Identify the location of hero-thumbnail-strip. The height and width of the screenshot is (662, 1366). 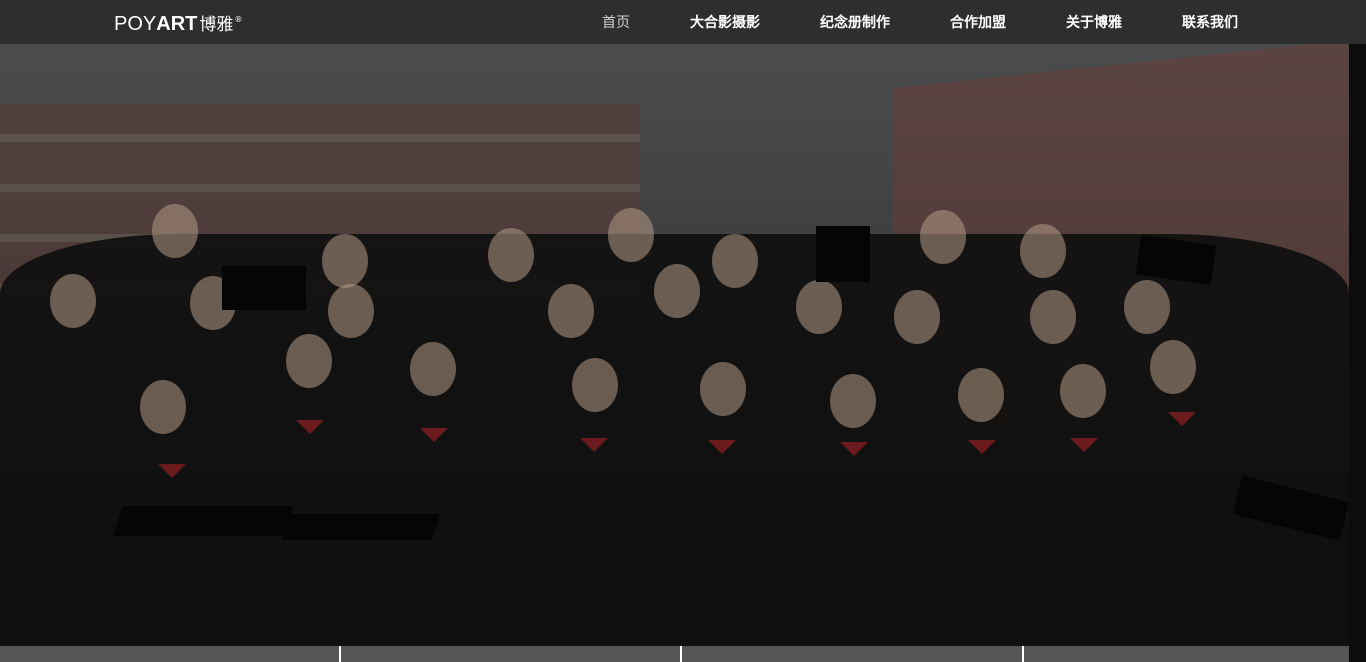
(674, 654).